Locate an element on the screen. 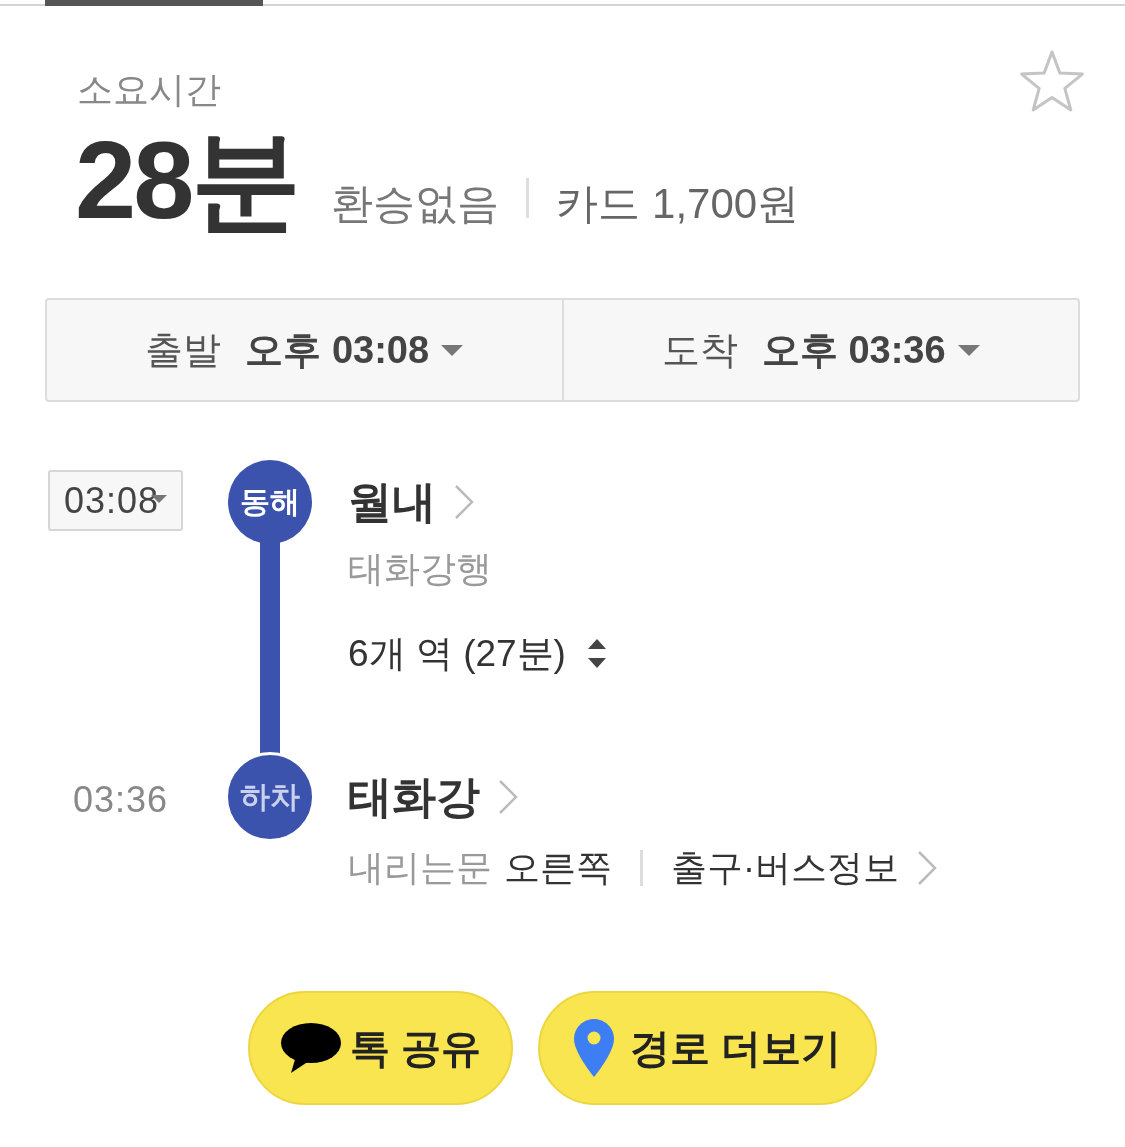 The height and width of the screenshot is (1147, 1125). station-count-toggle: 6개 역 (27분) is located at coordinates (477, 654).